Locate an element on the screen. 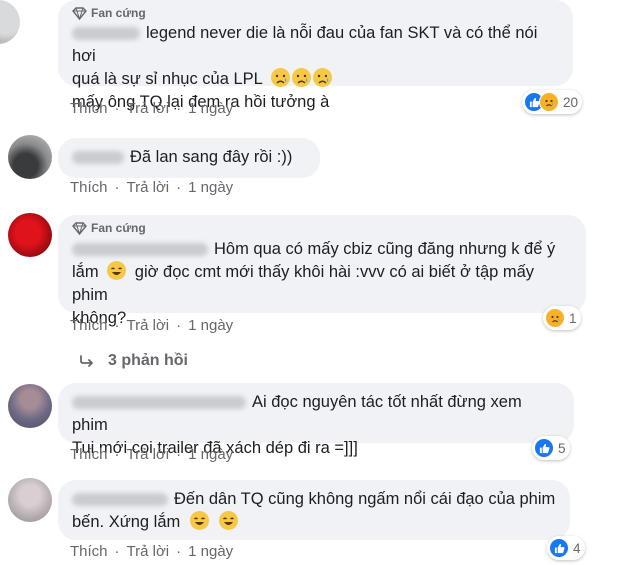 This screenshot has height=565, width=620. reaction-count: 1 is located at coordinates (573, 318).